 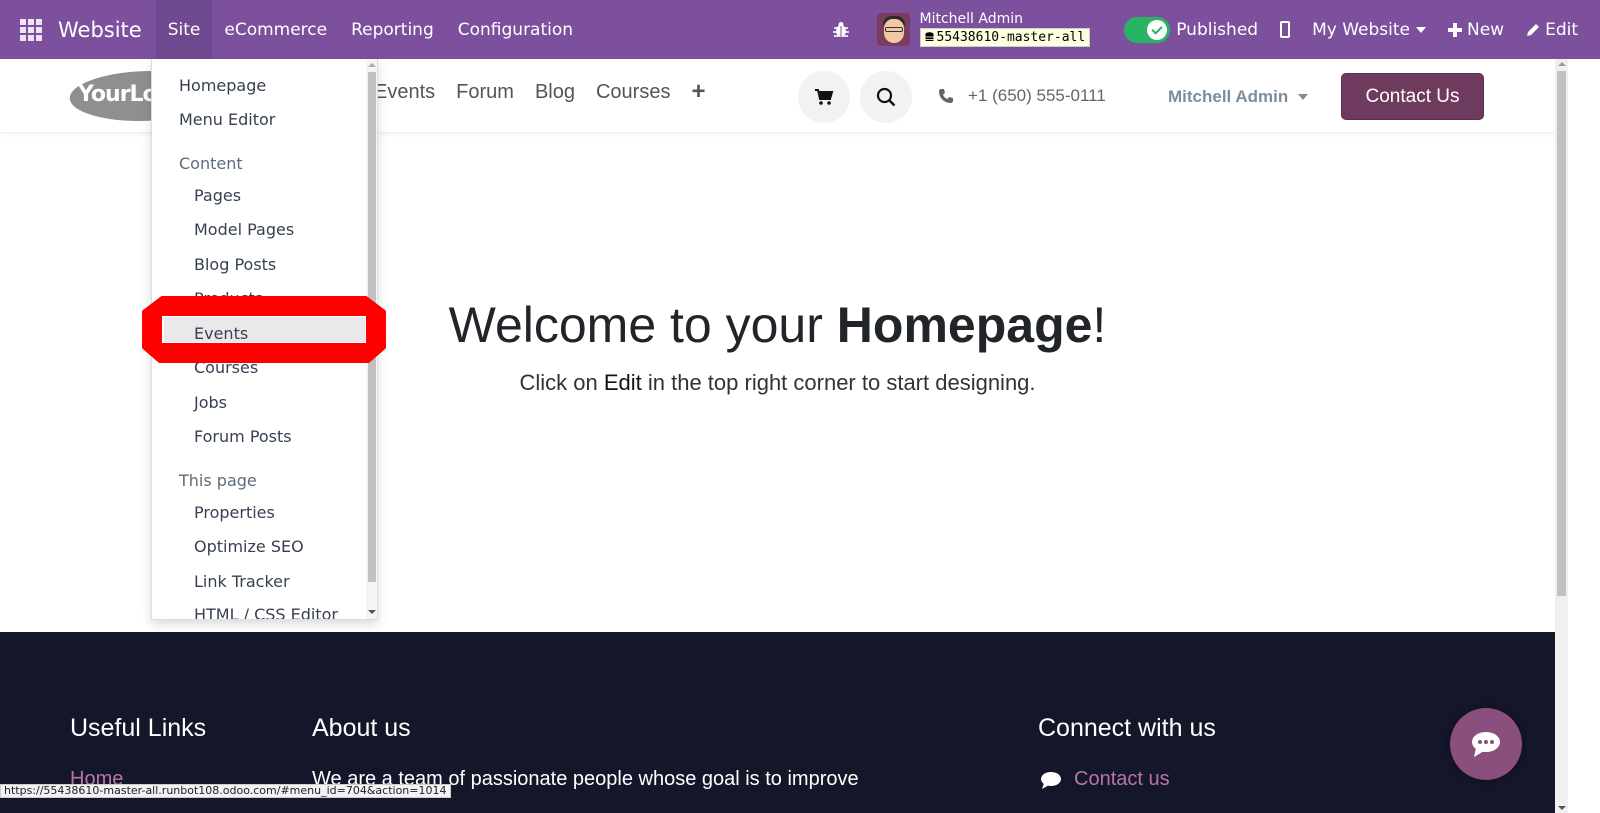 What do you see at coordinates (138, 728) in the screenshot?
I see `footer-useful-links-heading: Useful Links` at bounding box center [138, 728].